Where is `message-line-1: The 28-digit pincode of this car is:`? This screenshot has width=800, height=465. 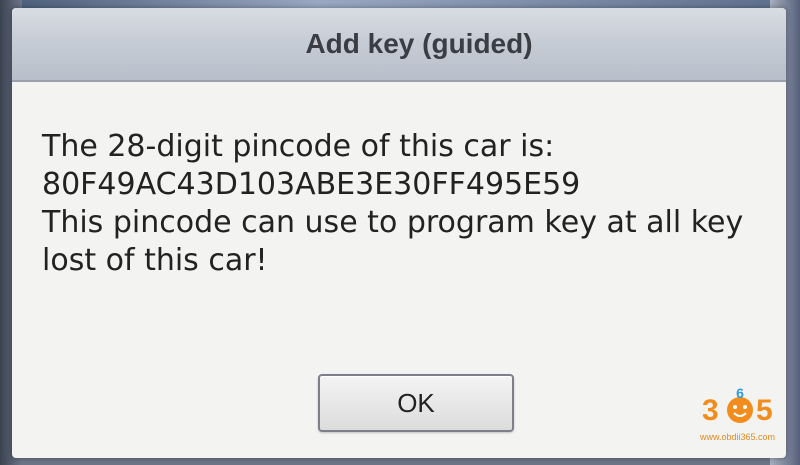 message-line-1: The 28-digit pincode of this car is: is located at coordinates (298, 146).